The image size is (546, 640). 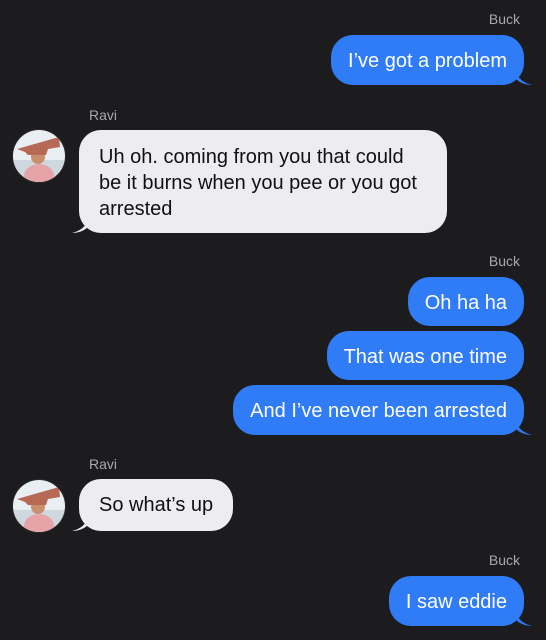 I want to click on message-bubble-outgoing: That was one time, so click(x=425, y=355).